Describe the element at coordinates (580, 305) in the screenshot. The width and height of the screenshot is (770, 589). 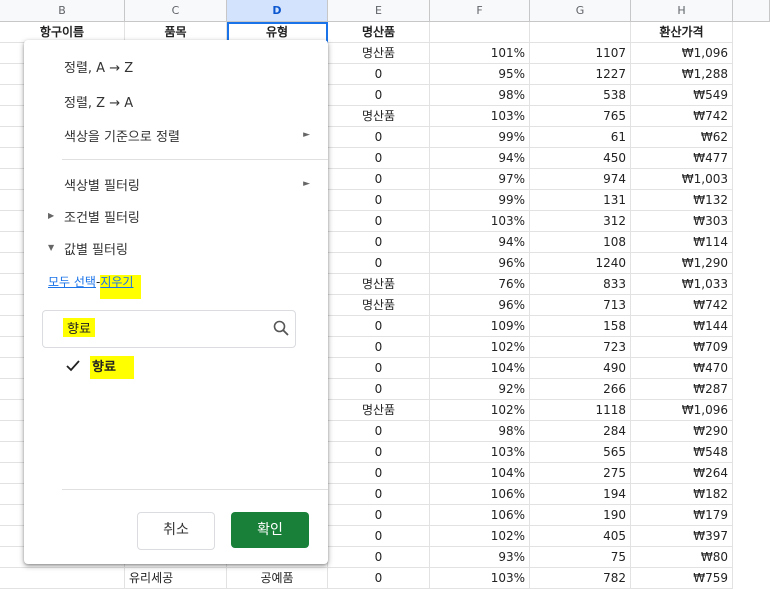
I see `table-cell: 713` at that location.